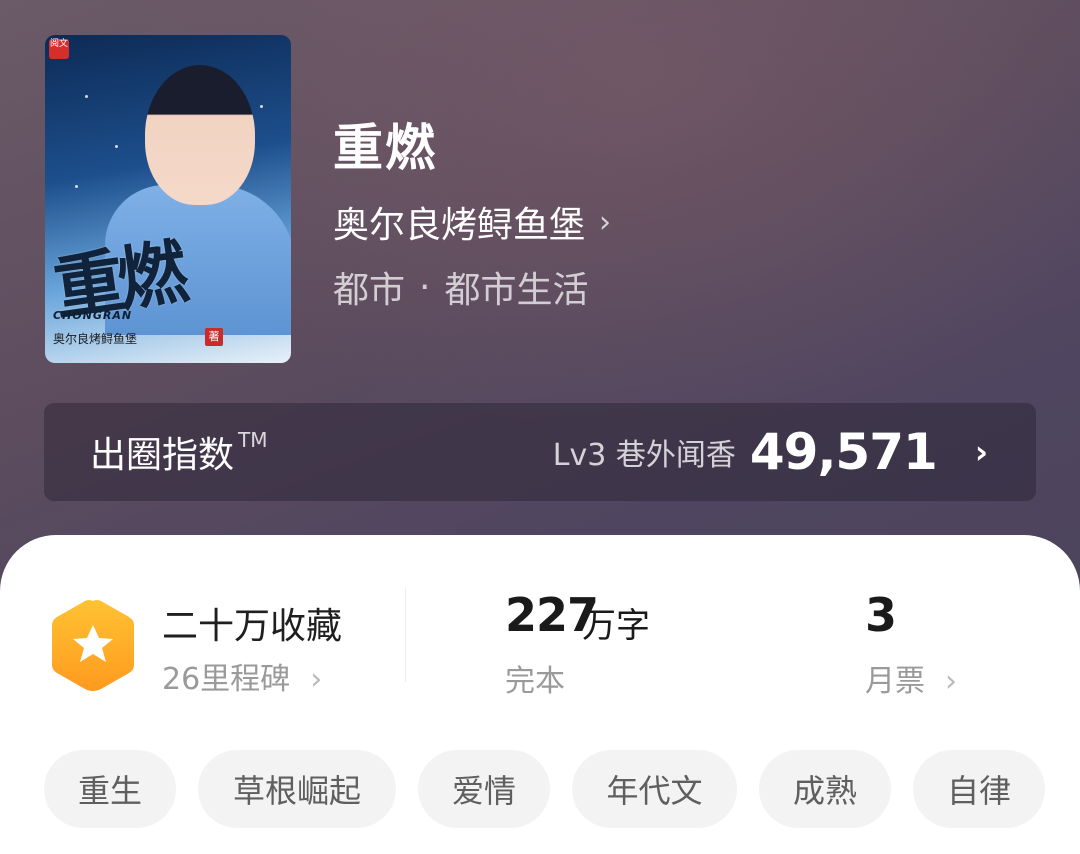 This screenshot has width=1080, height=854. I want to click on book-title: 重燃, so click(385, 148).